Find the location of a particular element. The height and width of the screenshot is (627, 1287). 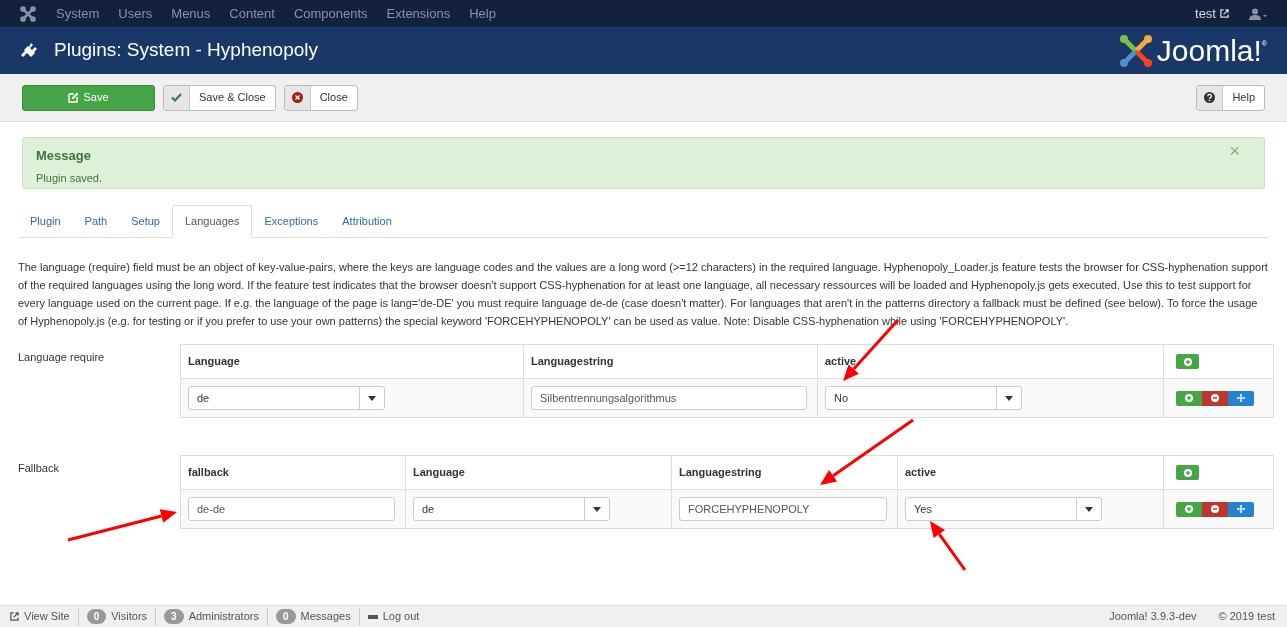

status-link: Administrators is located at coordinates (223, 616).